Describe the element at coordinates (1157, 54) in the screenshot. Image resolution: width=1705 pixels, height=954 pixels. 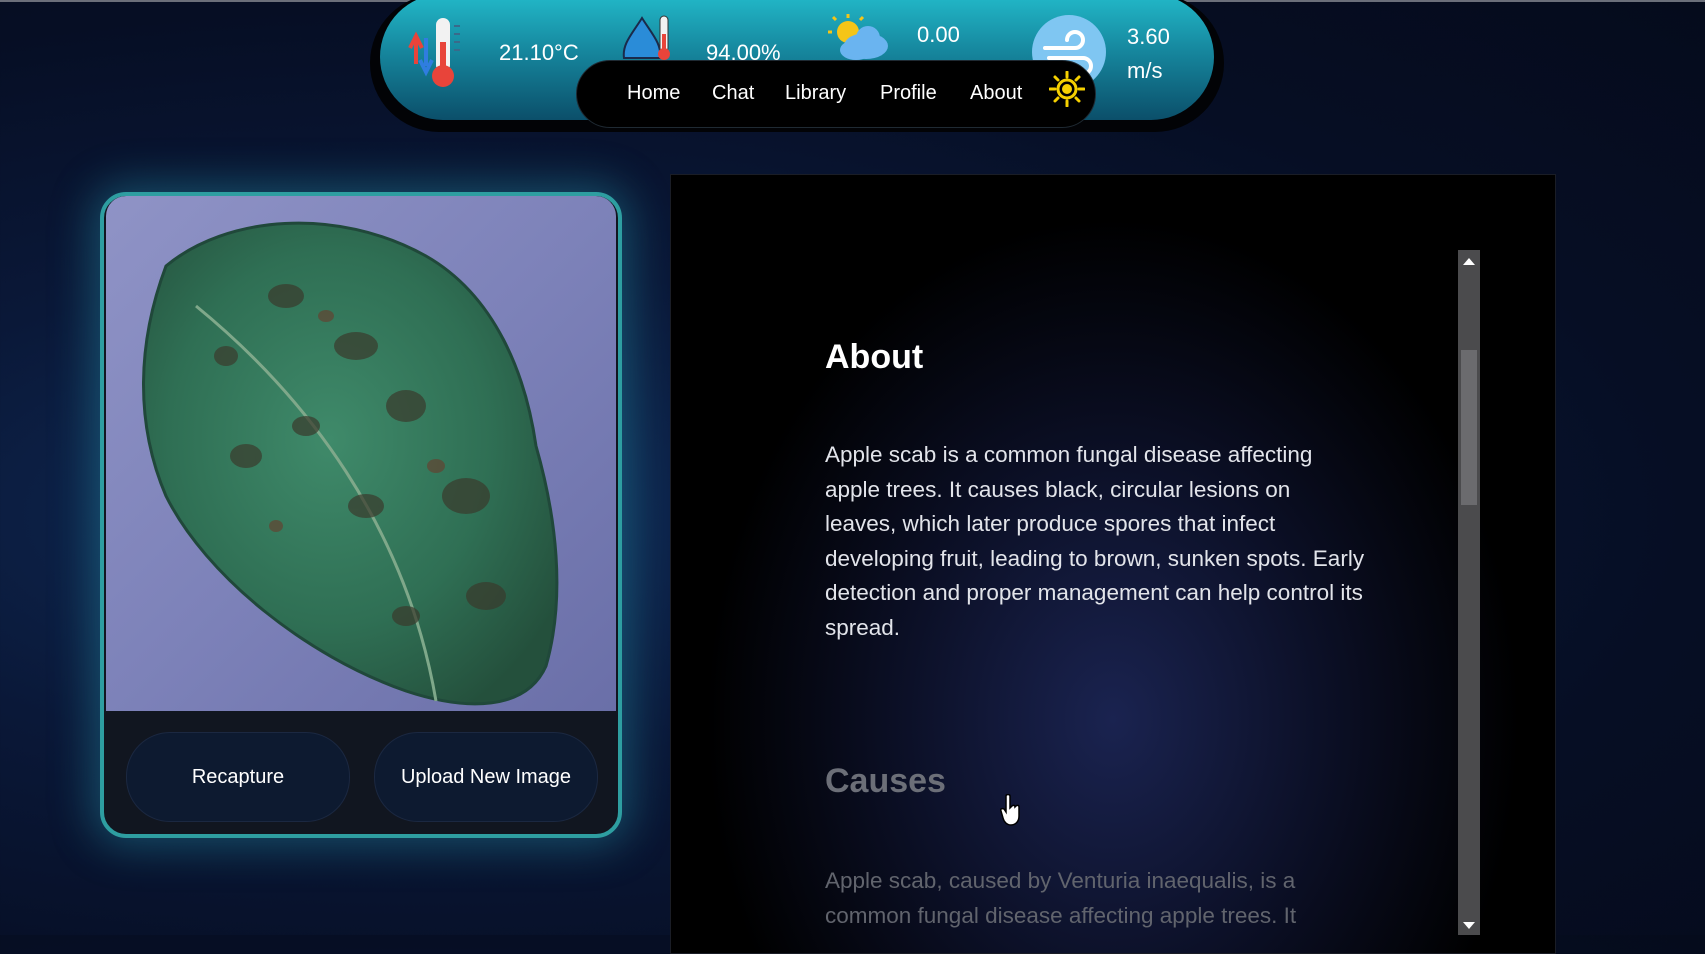
I see `wind-speed: 3.60 m/s` at that location.